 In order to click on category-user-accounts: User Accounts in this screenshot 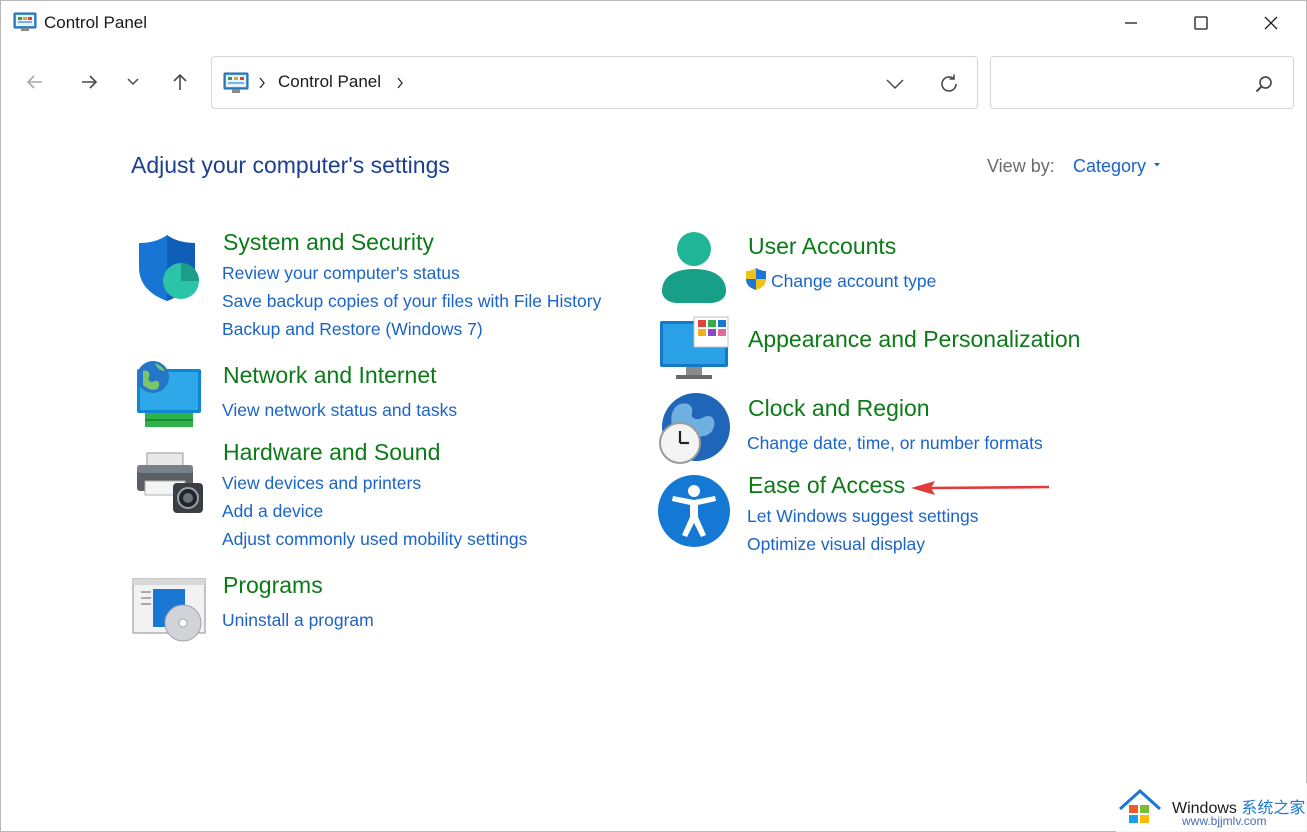, I will do `click(822, 246)`.